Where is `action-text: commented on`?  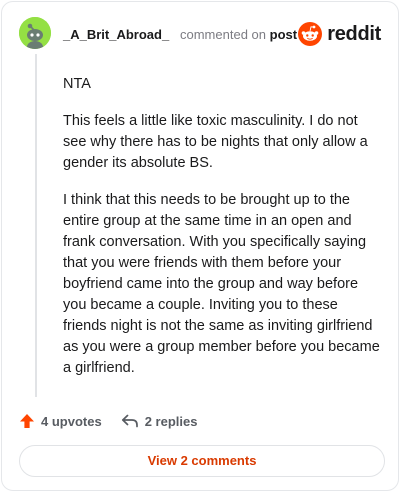 action-text: commented on is located at coordinates (223, 34).